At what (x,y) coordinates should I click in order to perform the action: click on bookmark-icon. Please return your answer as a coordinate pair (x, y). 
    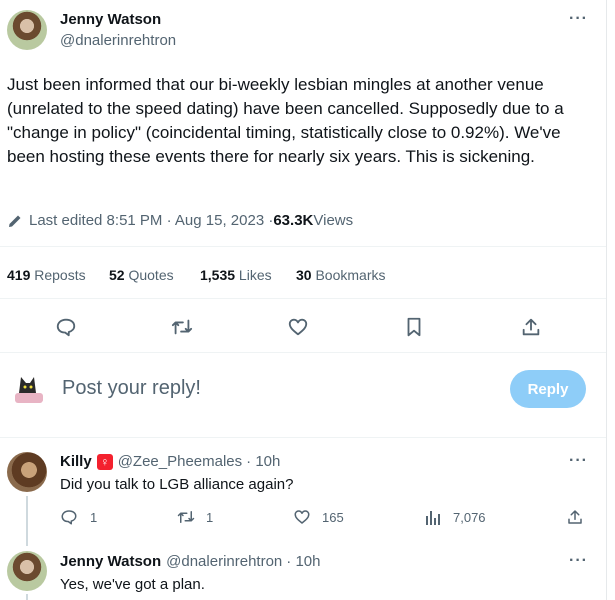
    Looking at the image, I should click on (414, 327).